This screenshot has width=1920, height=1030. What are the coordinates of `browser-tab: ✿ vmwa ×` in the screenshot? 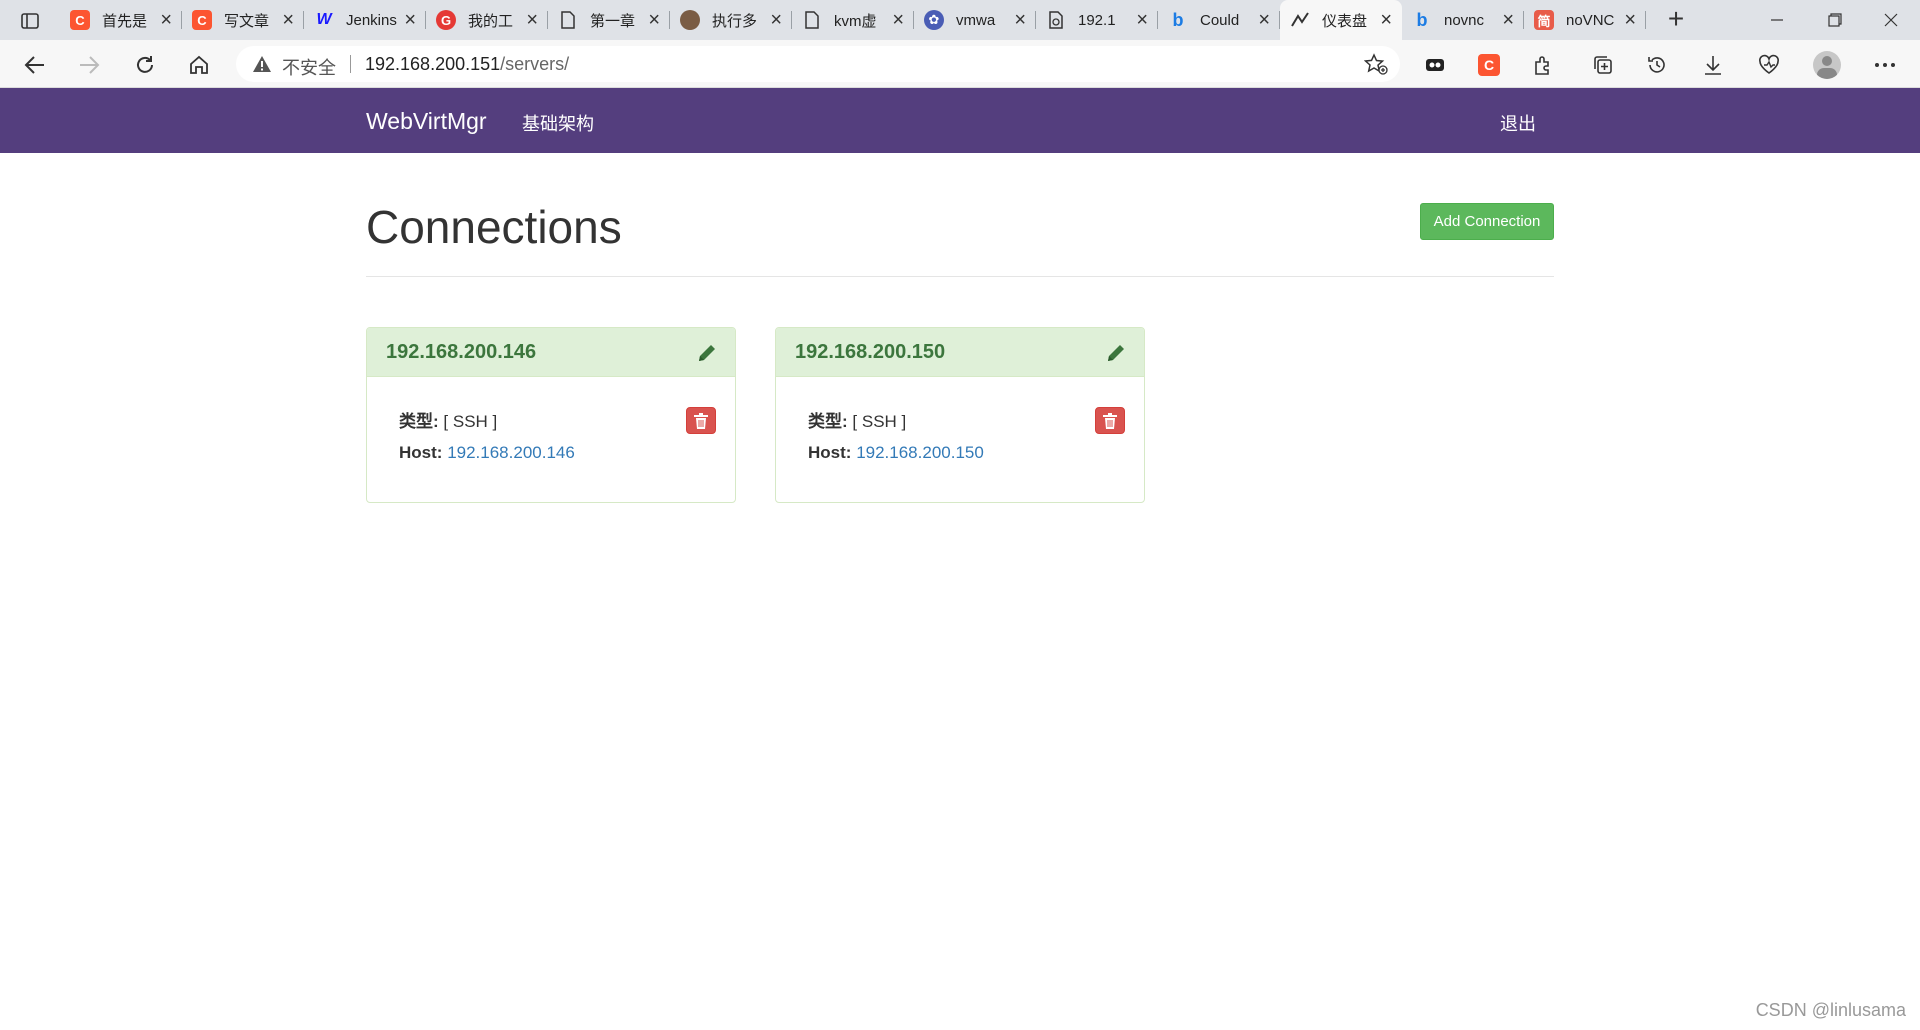 It's located at (975, 20).